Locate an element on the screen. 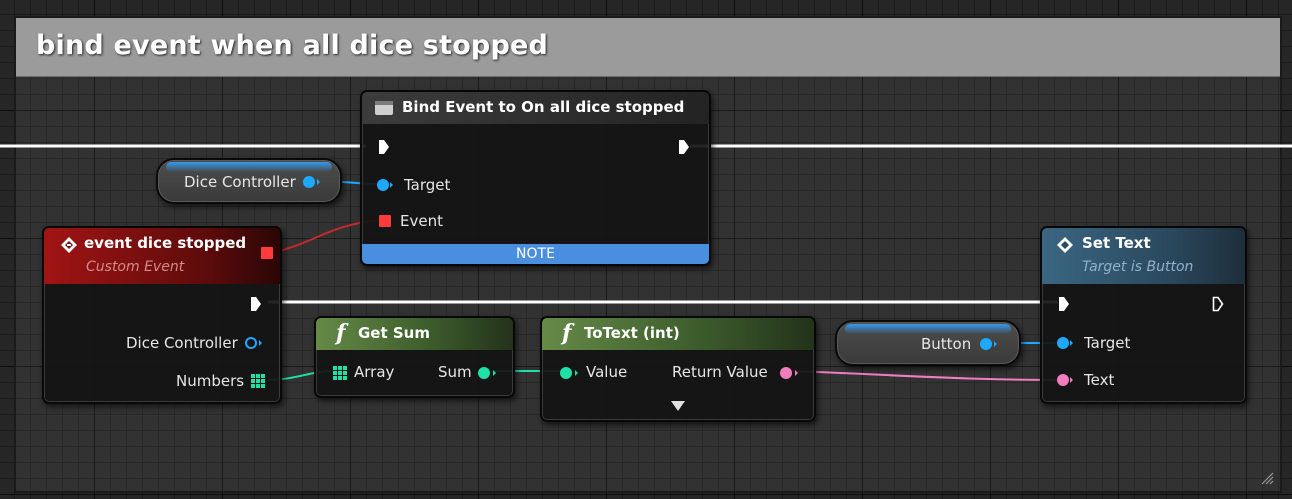 This screenshot has width=1292, height=499. resize-grip-icon is located at coordinates (1266, 477).